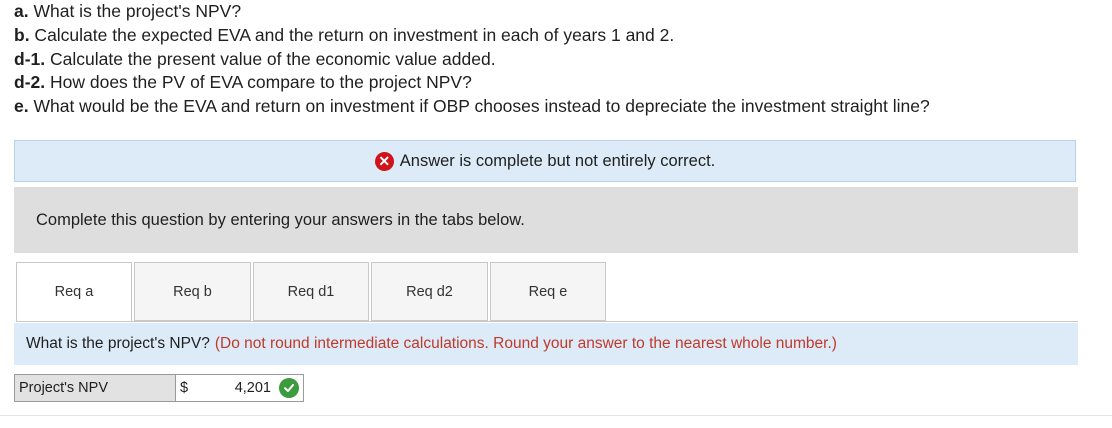 This screenshot has height=428, width=1112. I want to click on npv-input: $ 4,201, so click(240, 388).